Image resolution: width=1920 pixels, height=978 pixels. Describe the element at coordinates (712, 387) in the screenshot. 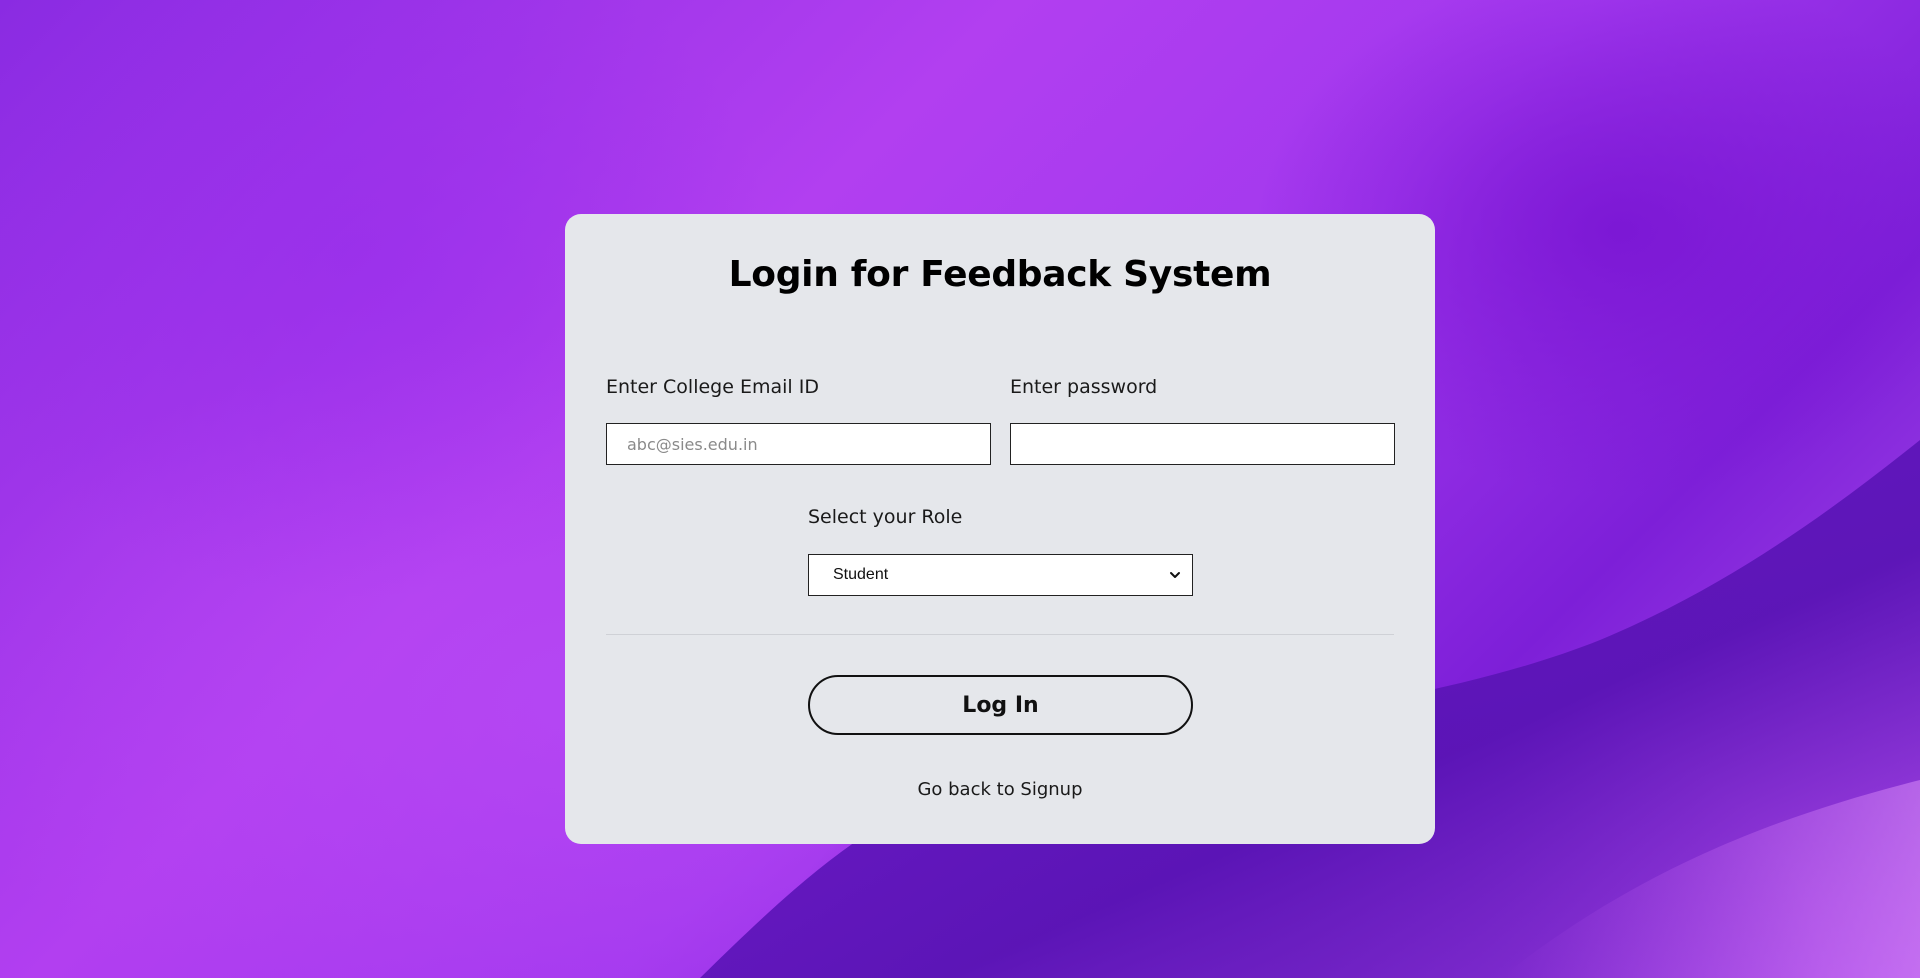

I see `email-label: Enter College Email ID` at that location.